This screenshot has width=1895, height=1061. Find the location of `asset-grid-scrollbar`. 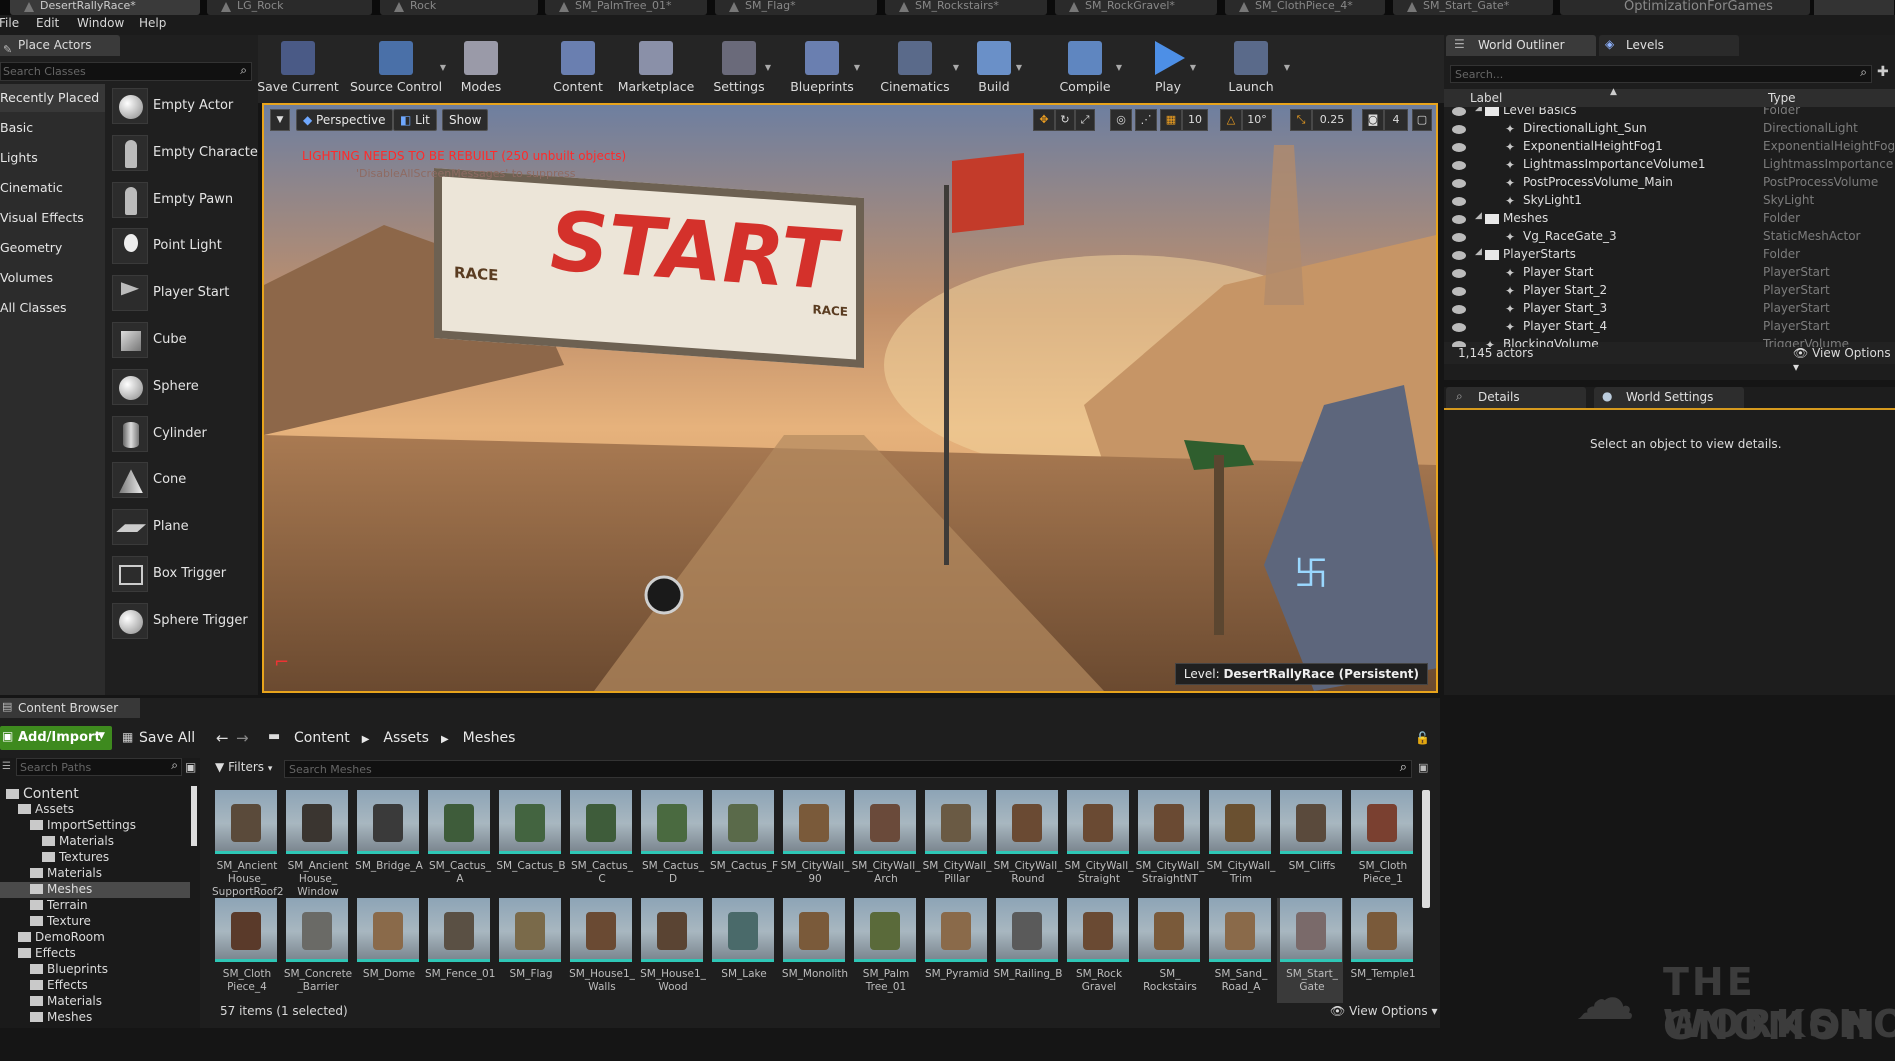

asset-grid-scrollbar is located at coordinates (1426, 849).